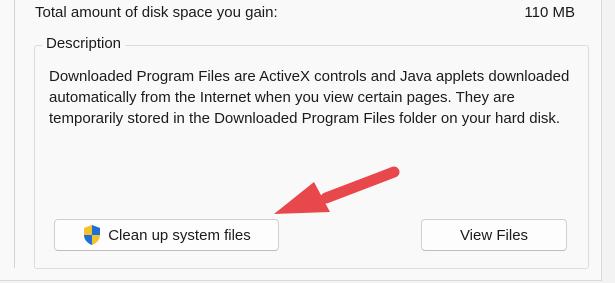 Image resolution: width=615 pixels, height=283 pixels. What do you see at coordinates (14, 134) in the screenshot?
I see `panel-divider` at bounding box center [14, 134].